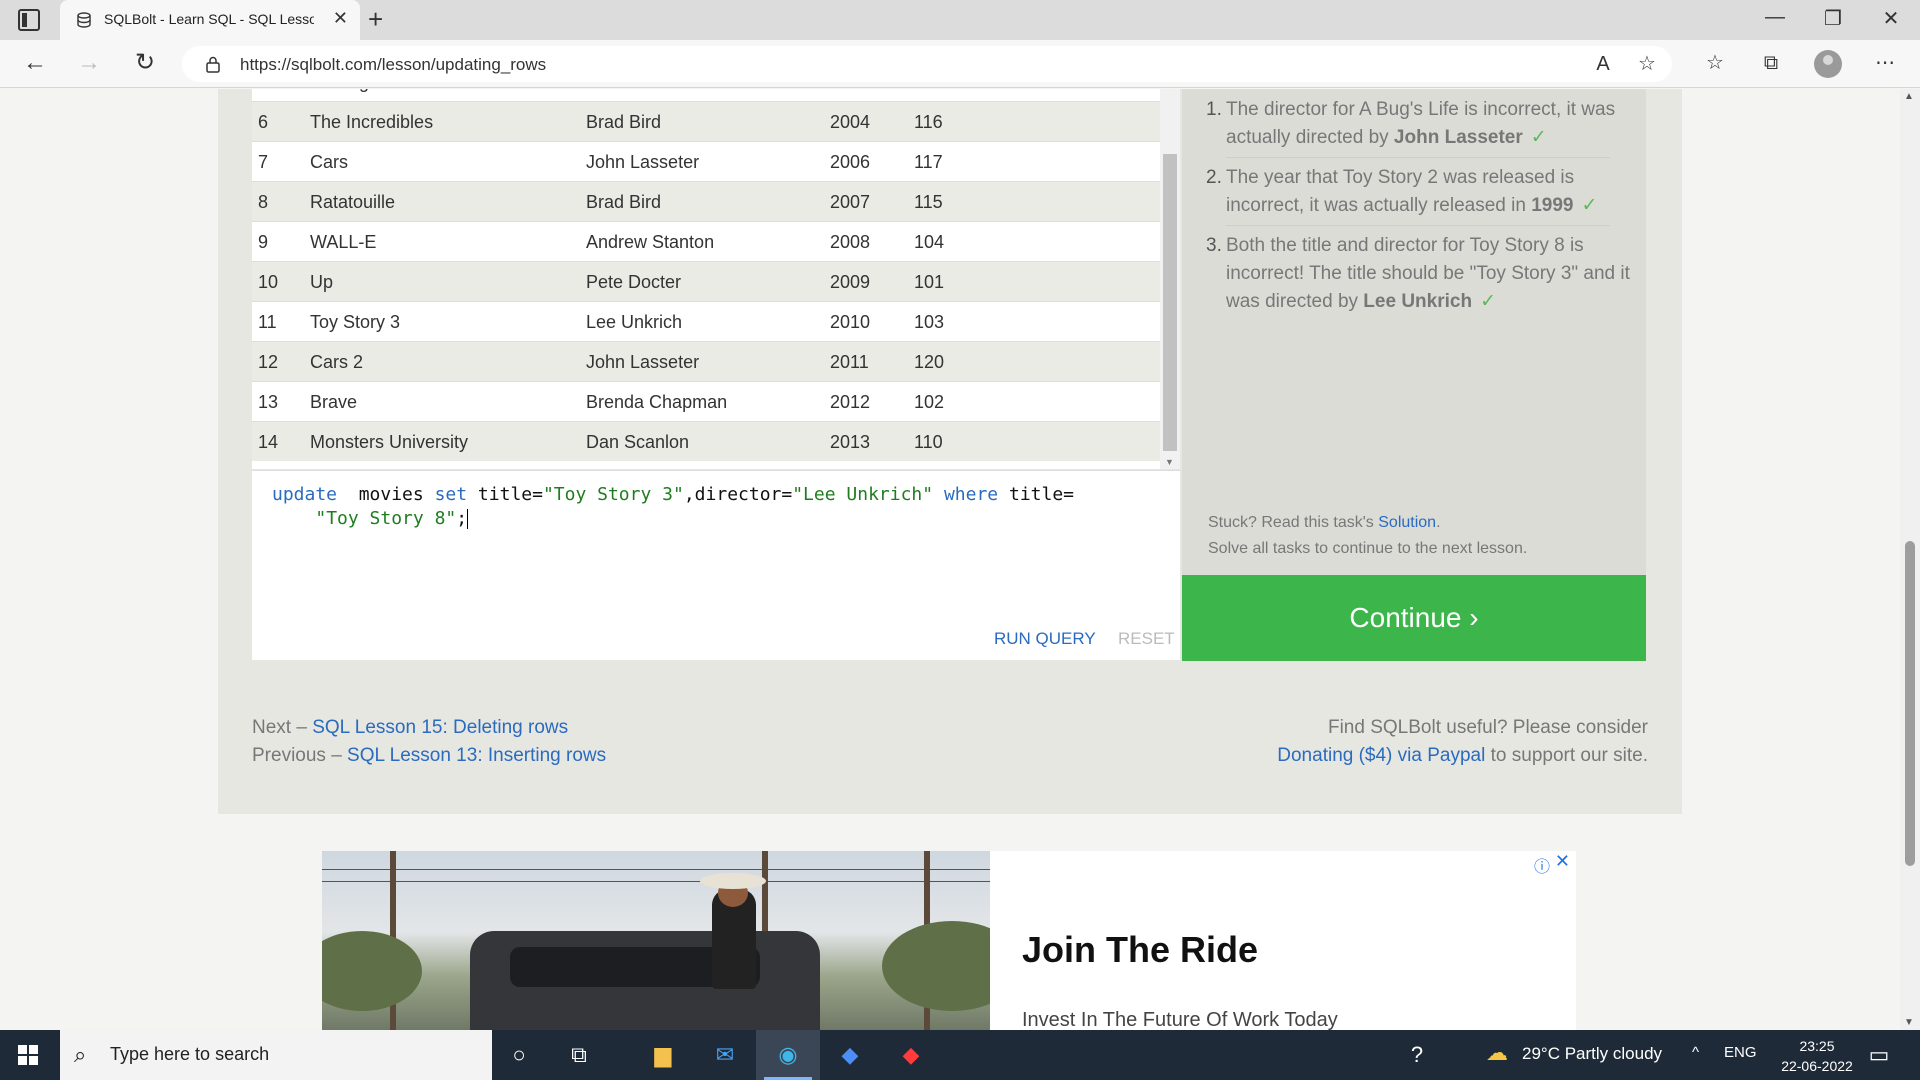  Describe the element at coordinates (1170, 302) in the screenshot. I see `results-scroll-thumb` at that location.